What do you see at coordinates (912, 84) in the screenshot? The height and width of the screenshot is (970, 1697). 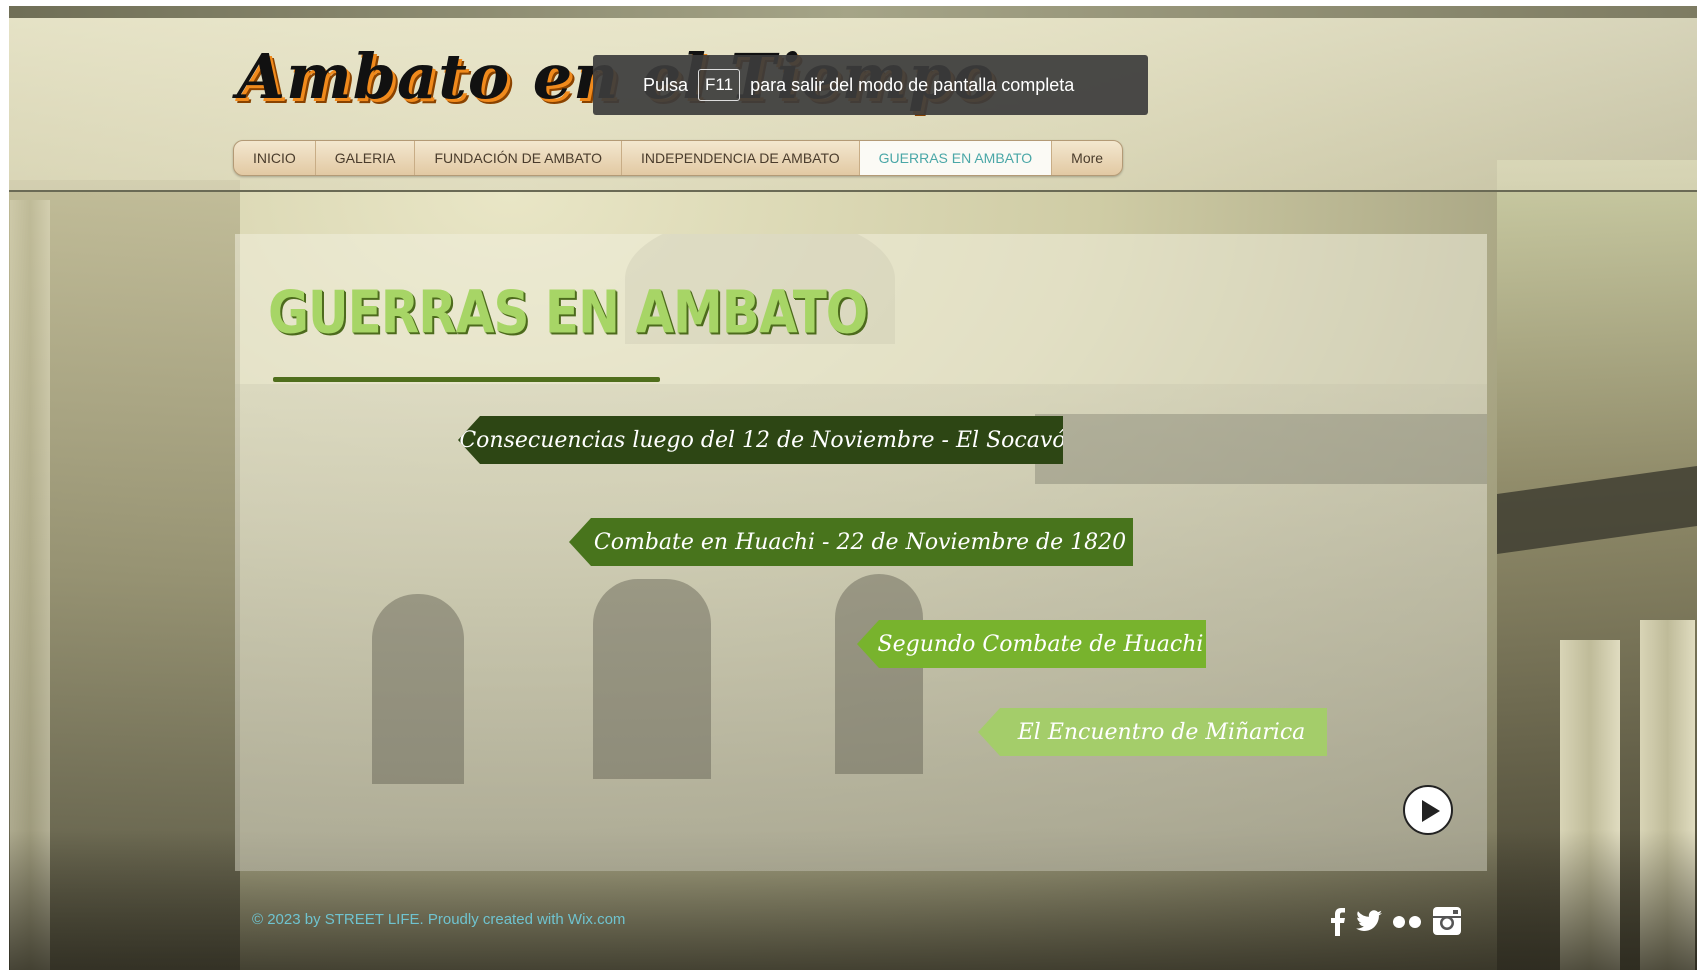 I see `fullscreen-notice-suffix: para salir del modo de pantalla completa` at bounding box center [912, 84].